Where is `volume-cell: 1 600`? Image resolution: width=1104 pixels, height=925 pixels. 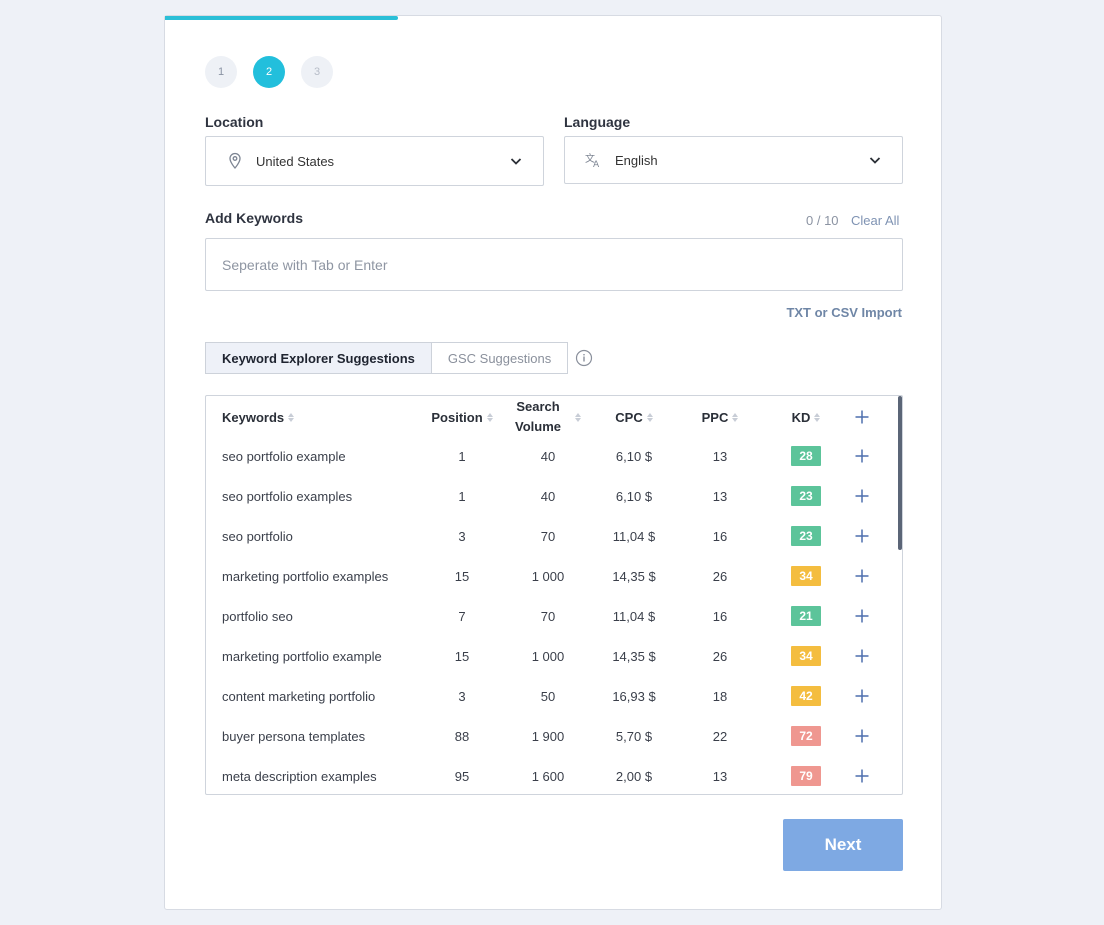 volume-cell: 1 600 is located at coordinates (548, 776).